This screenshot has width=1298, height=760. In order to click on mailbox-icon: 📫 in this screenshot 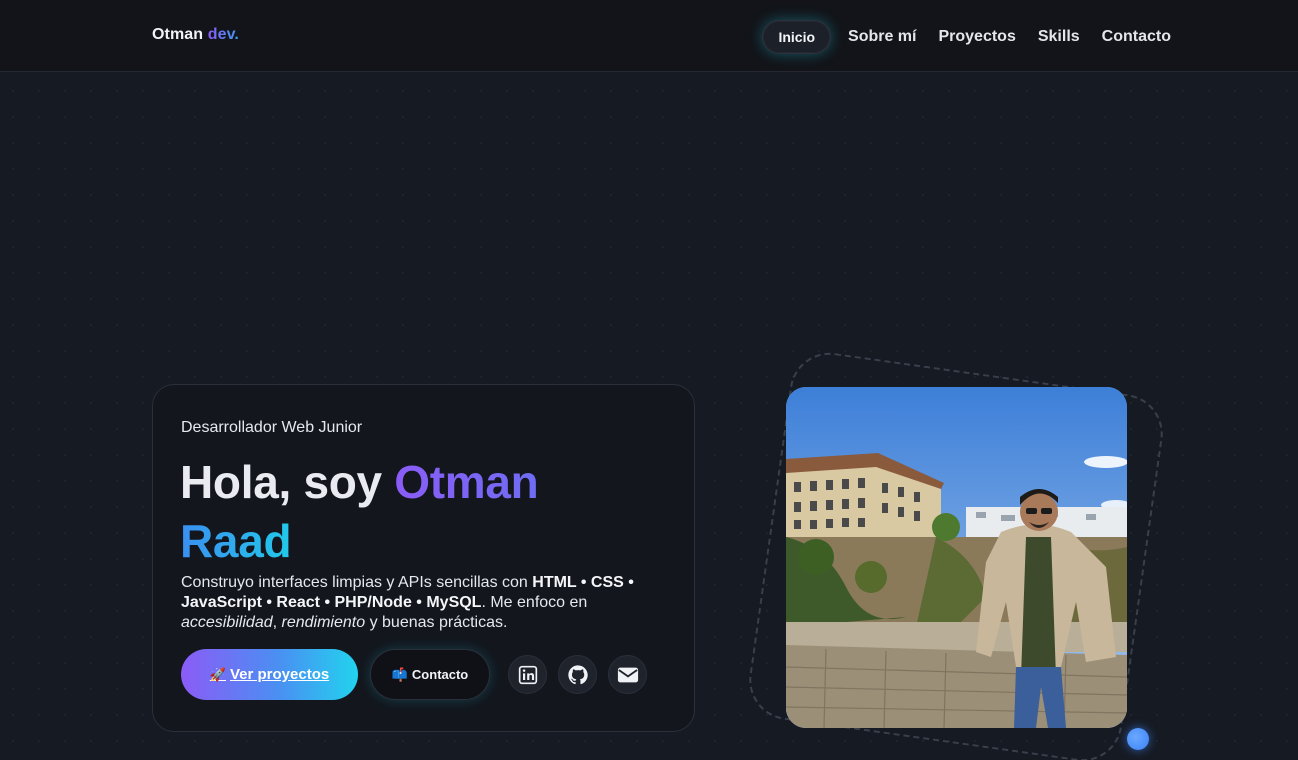, I will do `click(399, 674)`.